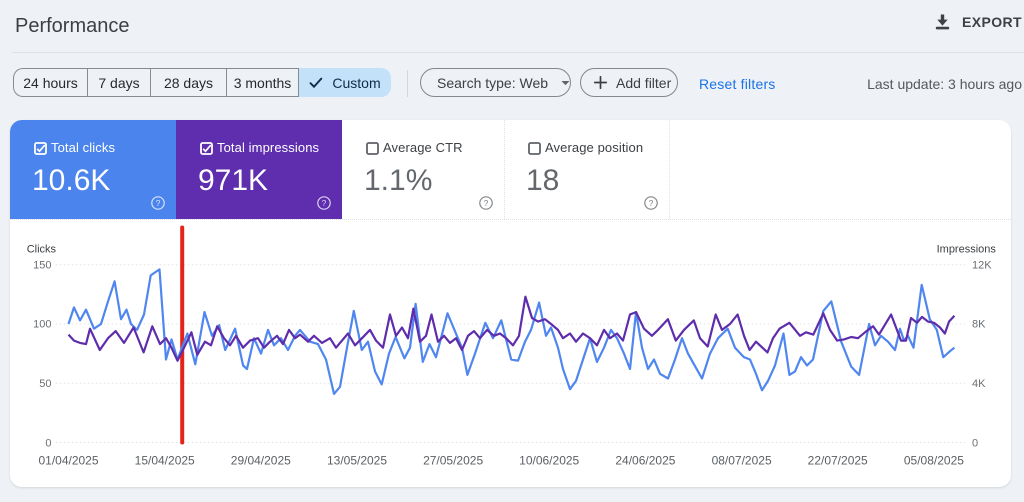 The height and width of the screenshot is (502, 1024). I want to click on svg-text: 24/06/2025, so click(645, 461).